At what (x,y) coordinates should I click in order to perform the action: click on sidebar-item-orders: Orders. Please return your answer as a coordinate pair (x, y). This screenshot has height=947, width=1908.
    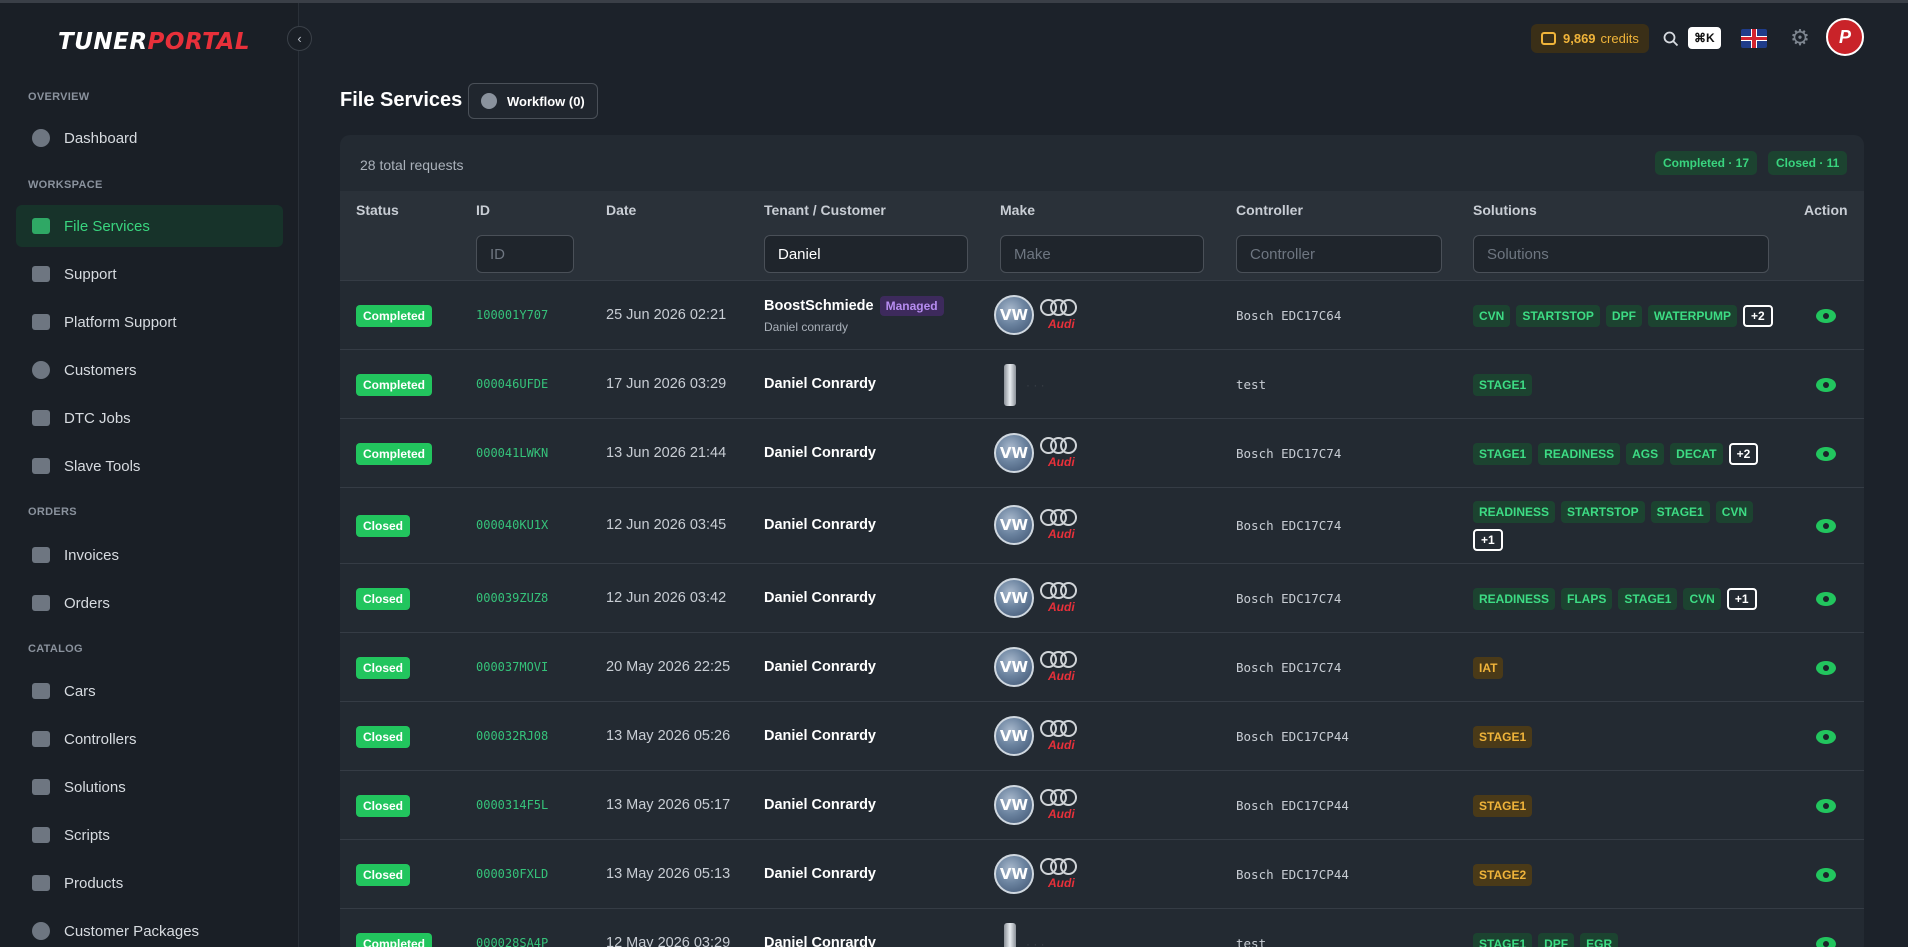
    Looking at the image, I should click on (149, 603).